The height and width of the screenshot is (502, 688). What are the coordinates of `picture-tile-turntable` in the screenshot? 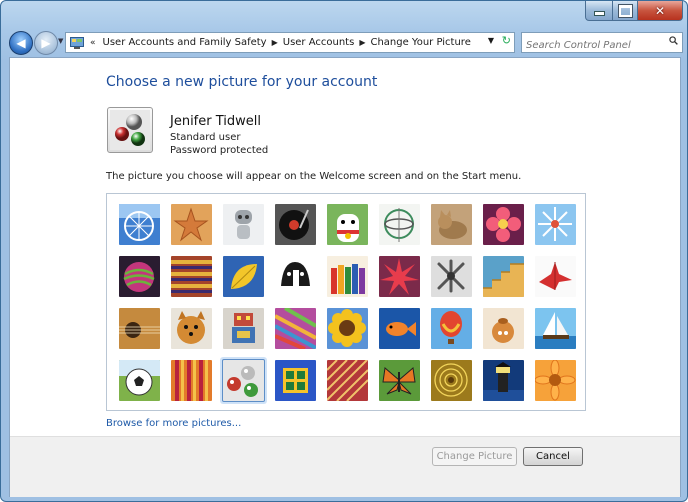 It's located at (295, 224).